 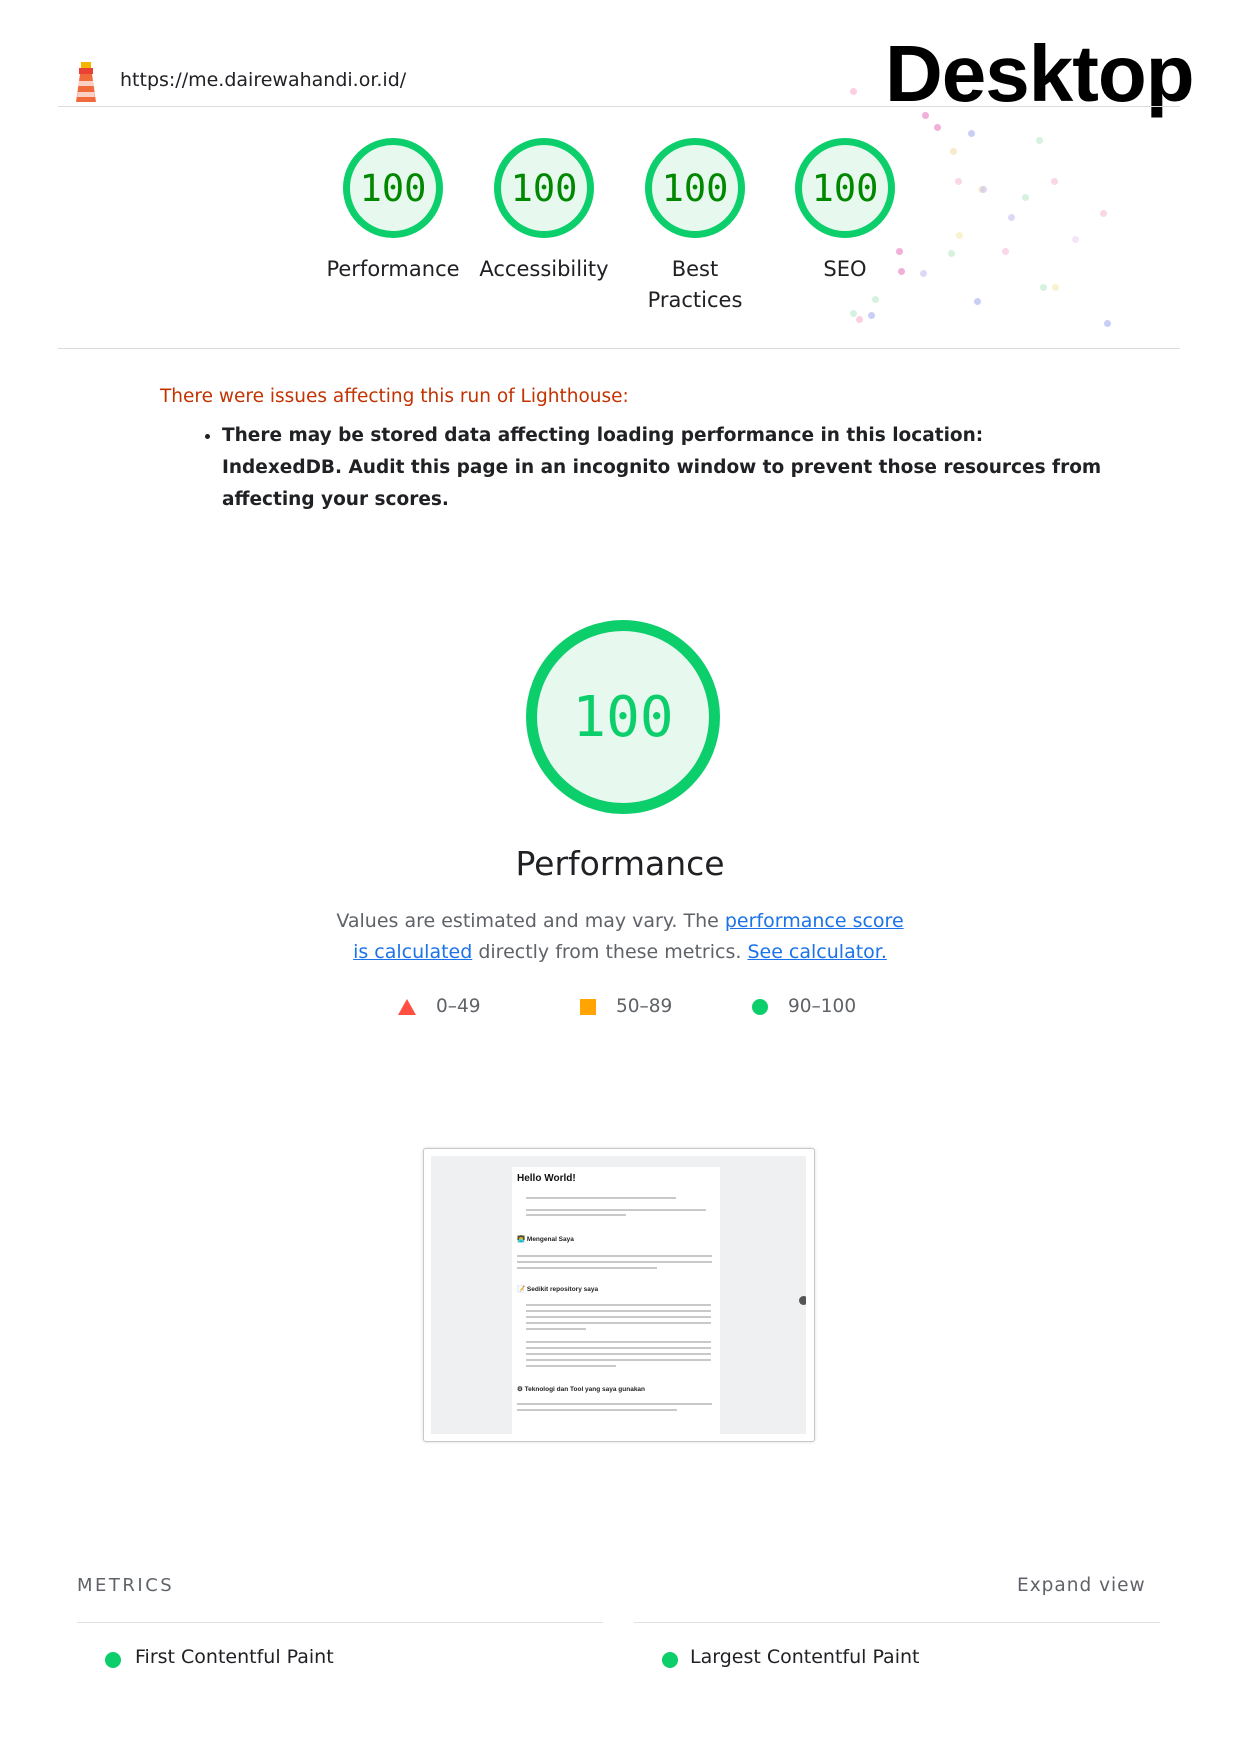 What do you see at coordinates (822, 1006) in the screenshot?
I see `legend-pass-label: 90–100` at bounding box center [822, 1006].